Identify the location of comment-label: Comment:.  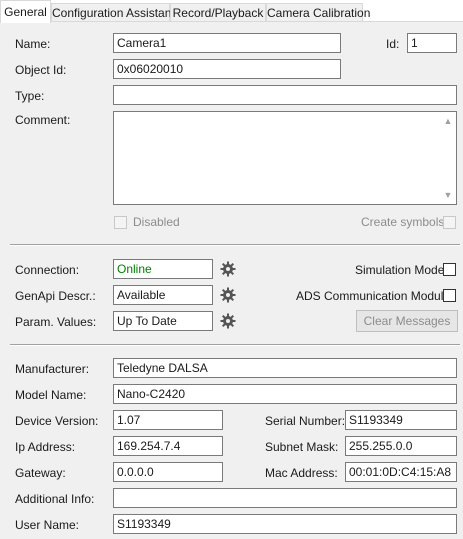
(43, 120).